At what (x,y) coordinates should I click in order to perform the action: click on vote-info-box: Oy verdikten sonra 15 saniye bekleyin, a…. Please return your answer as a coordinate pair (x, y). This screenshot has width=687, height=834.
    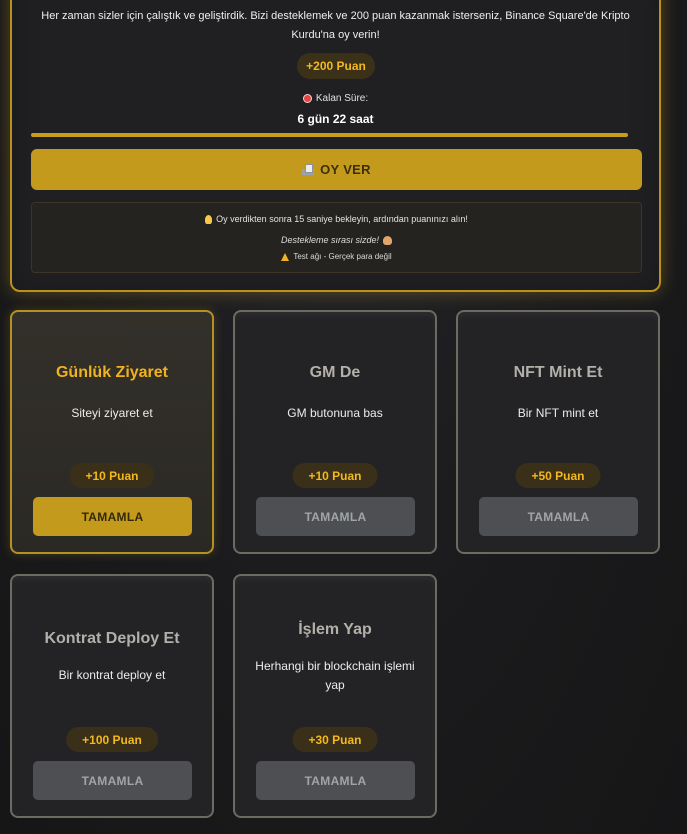
    Looking at the image, I should click on (336, 237).